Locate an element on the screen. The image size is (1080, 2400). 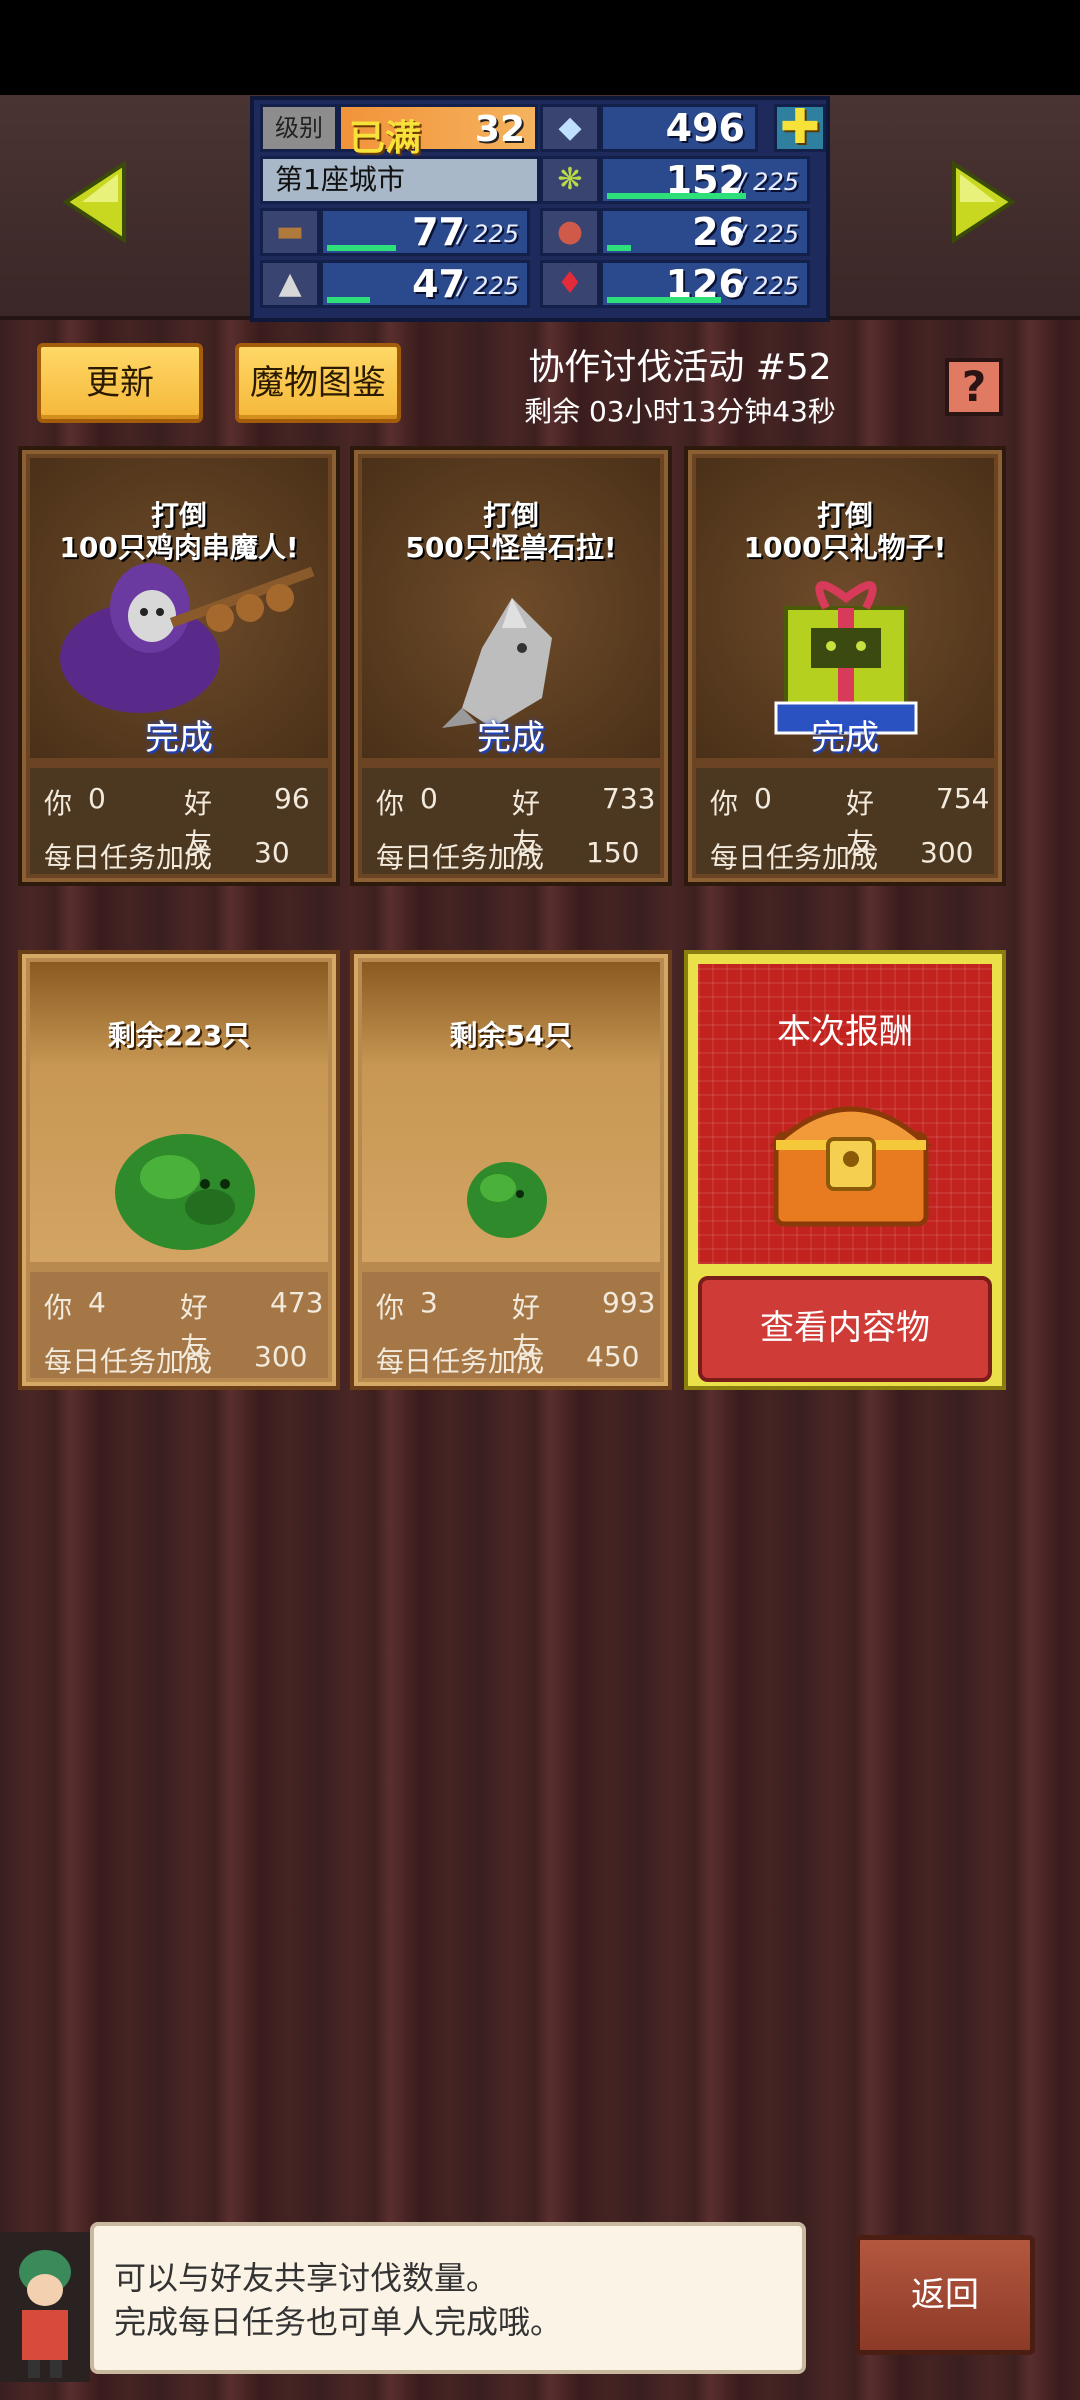
gem-count: 496 is located at coordinates (679, 128).